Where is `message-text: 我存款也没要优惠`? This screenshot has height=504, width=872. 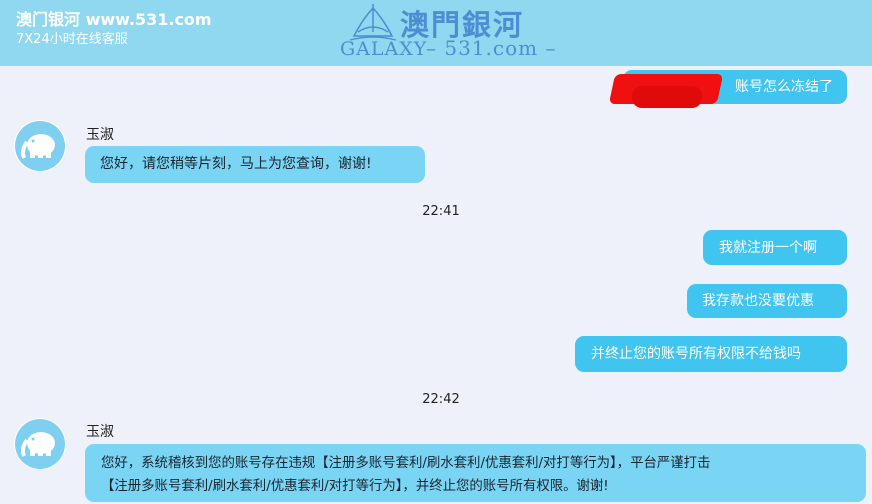 message-text: 我存款也没要优惠 is located at coordinates (758, 301).